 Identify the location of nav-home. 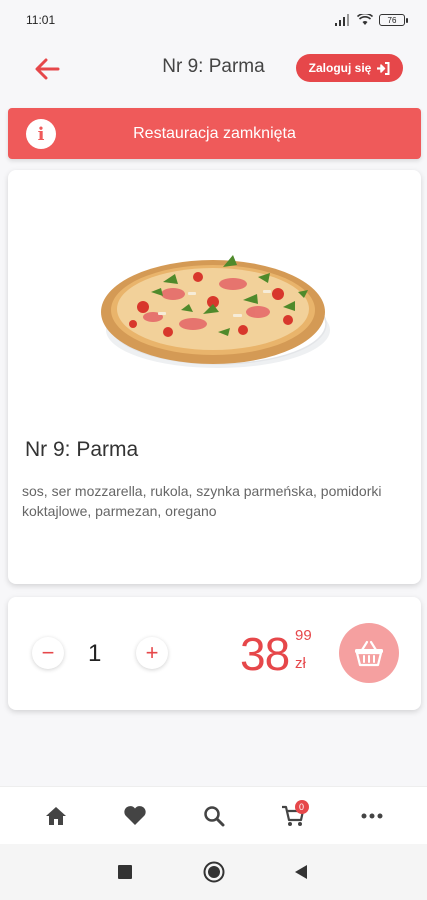
(56, 816).